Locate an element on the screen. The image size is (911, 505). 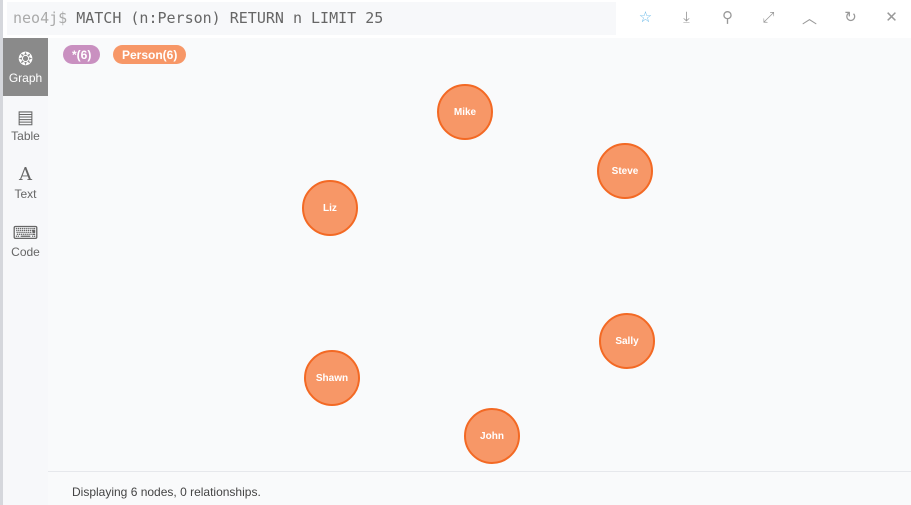
collapse-icon: ︿ is located at coordinates (809, 17).